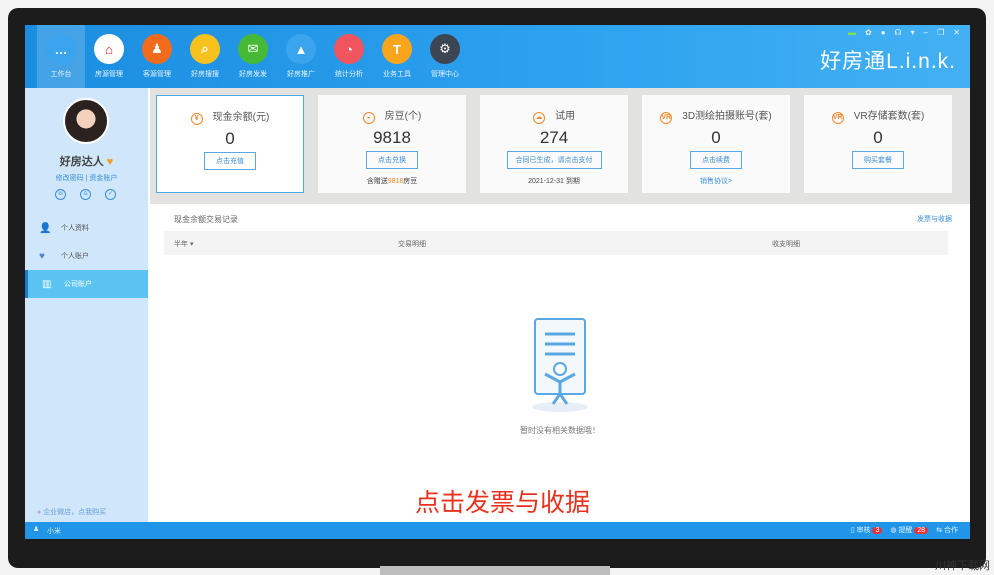 The image size is (994, 575). I want to click on user-badges: ☏ ♙ ✓, so click(85, 194).